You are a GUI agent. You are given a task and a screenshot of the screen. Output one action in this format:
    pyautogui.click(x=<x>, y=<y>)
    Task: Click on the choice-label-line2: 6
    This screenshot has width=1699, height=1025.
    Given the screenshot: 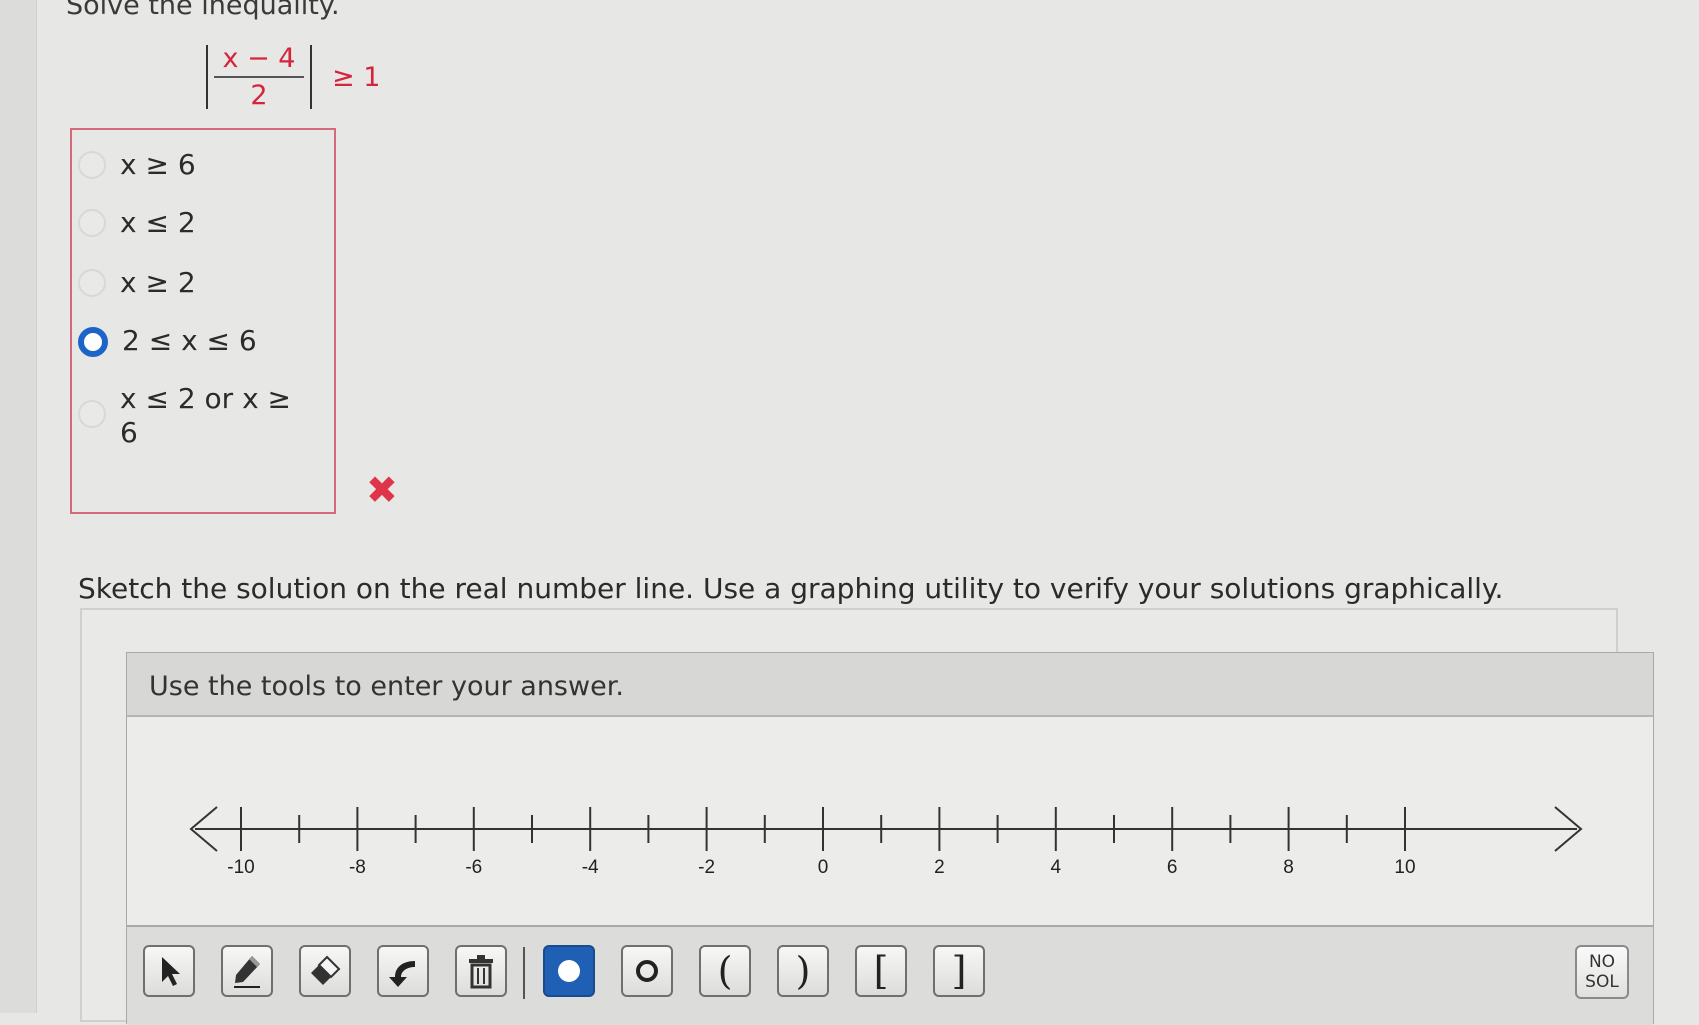 What is the action you would take?
    pyautogui.click(x=129, y=432)
    